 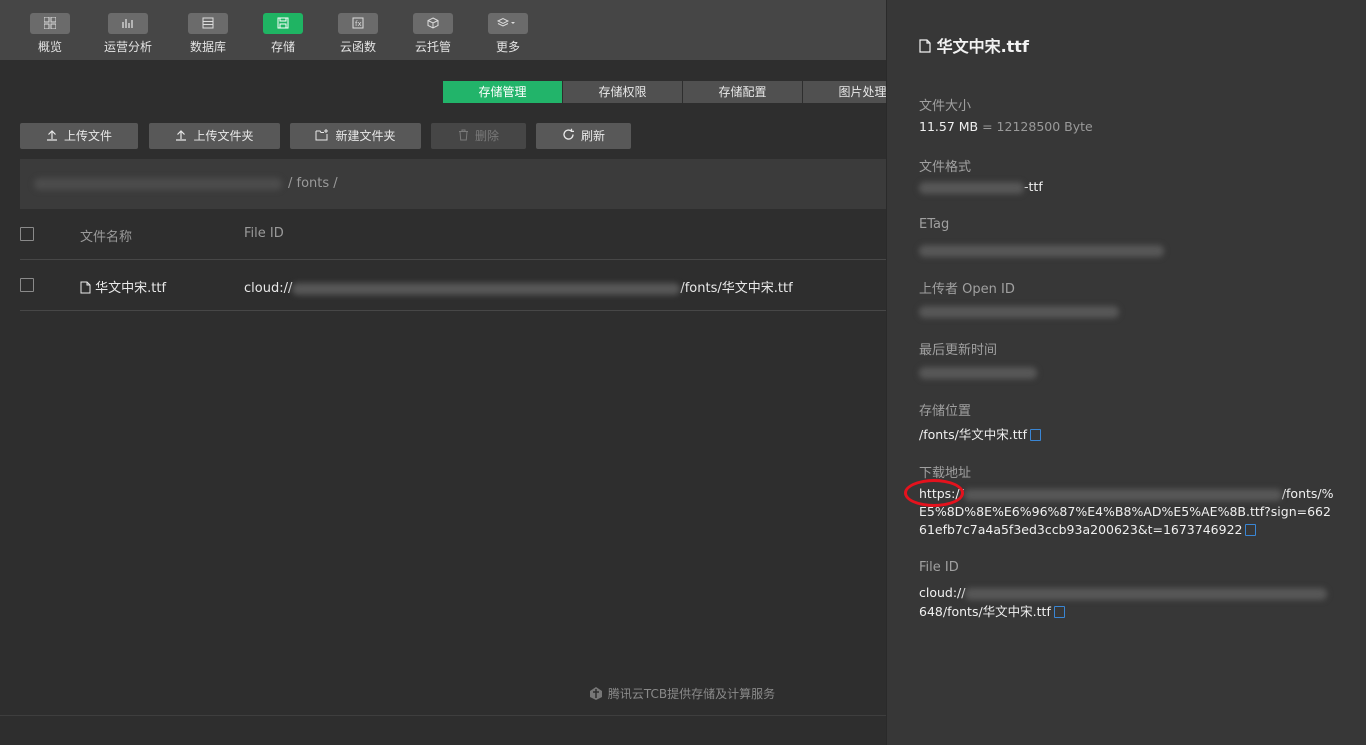 I want to click on nav-item-storage: 存储, so click(x=283, y=34).